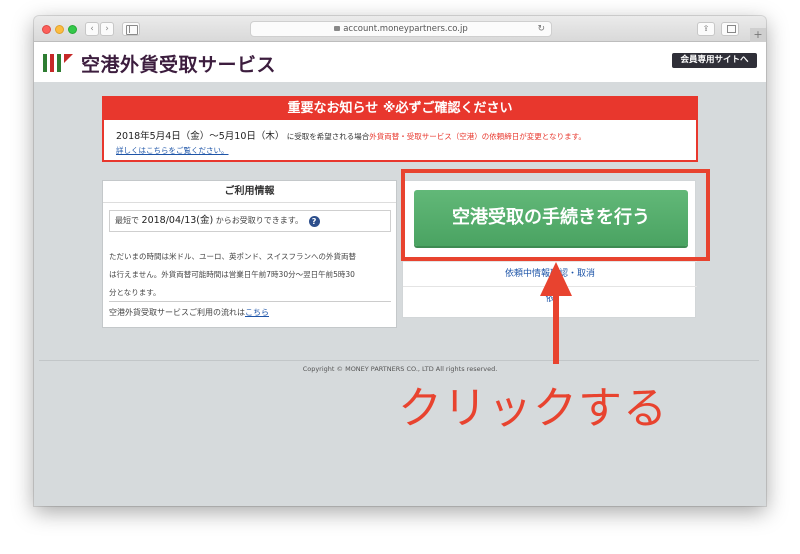  I want to click on close-window-button, so click(46, 29).